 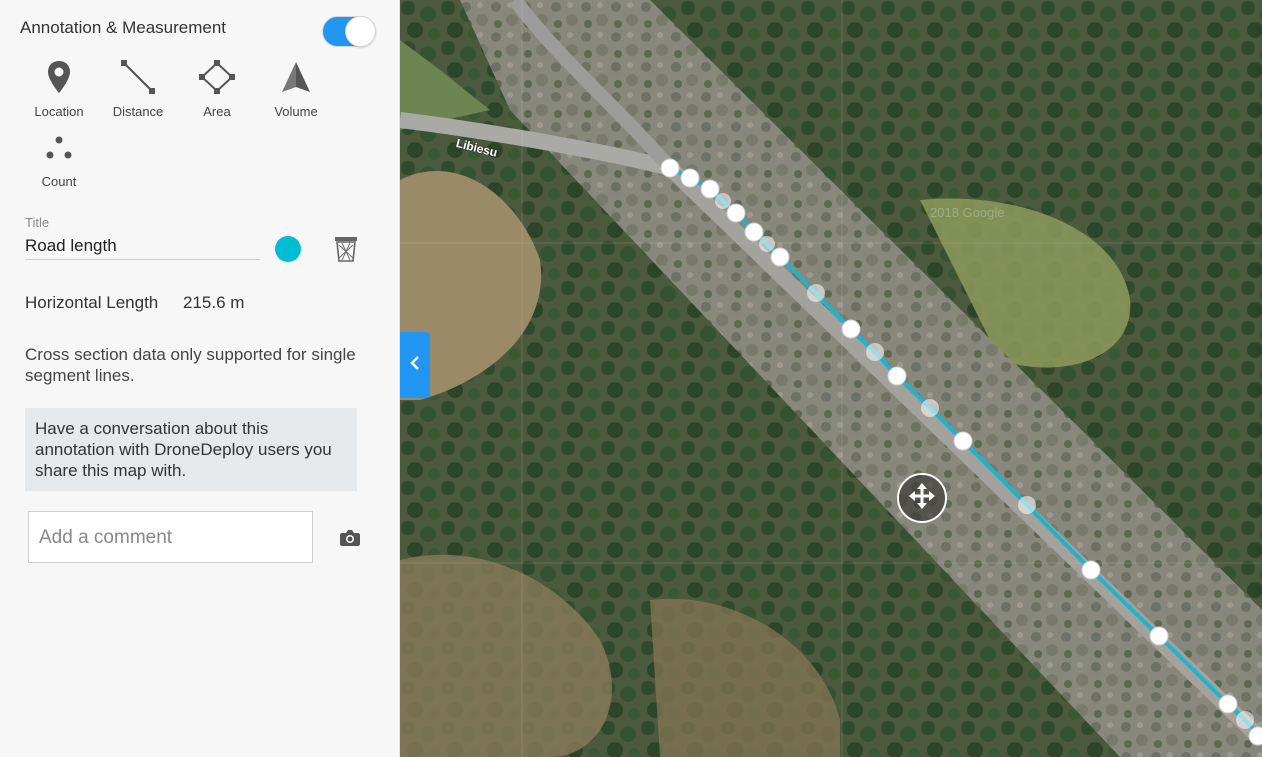 What do you see at coordinates (59, 148) in the screenshot?
I see `count-dots-icon` at bounding box center [59, 148].